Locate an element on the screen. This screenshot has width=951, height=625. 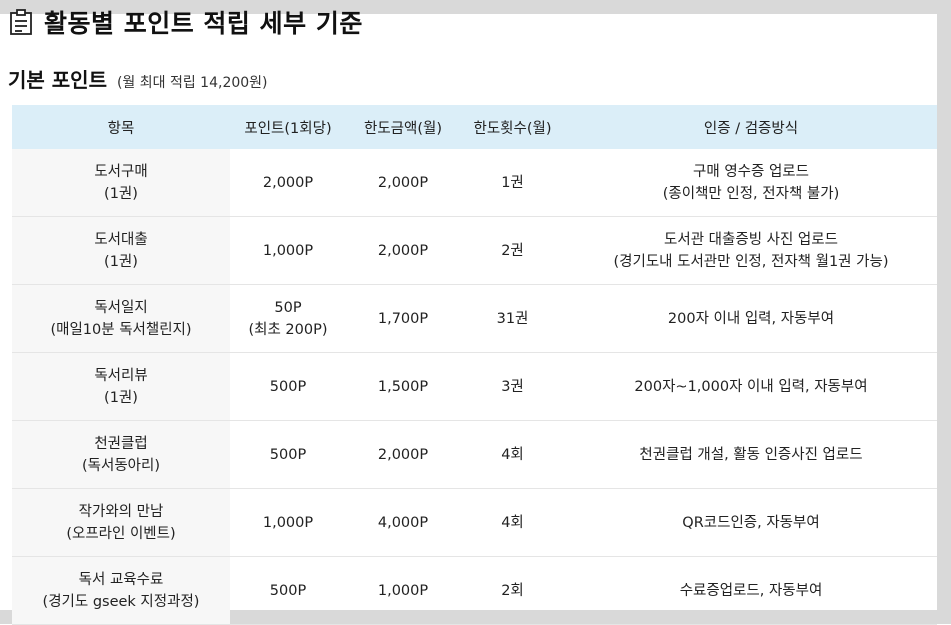
cell-point: 2,000P is located at coordinates (288, 183).